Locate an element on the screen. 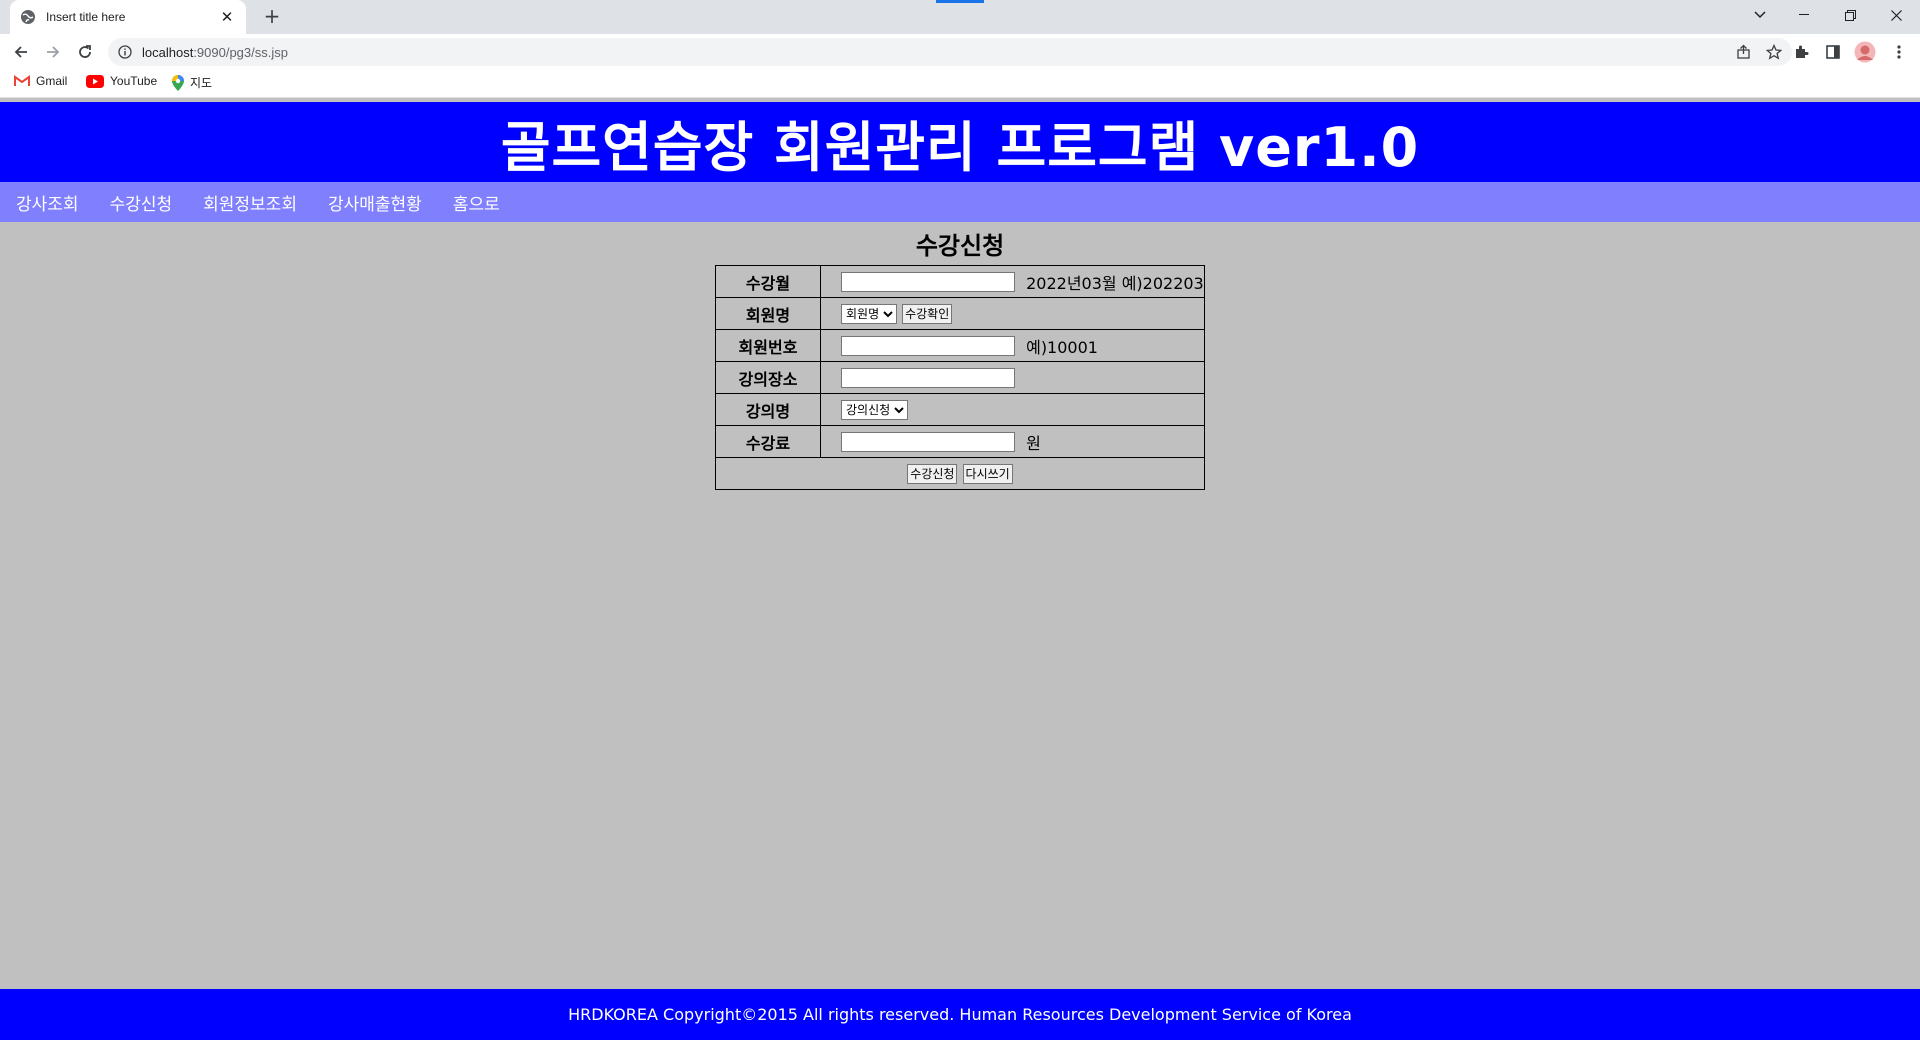 The width and height of the screenshot is (1920, 1040). new-tab-button: + is located at coordinates (272, 16).